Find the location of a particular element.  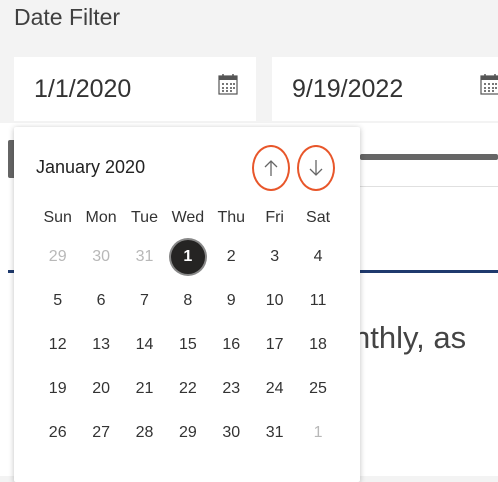

arrow-up-icon is located at coordinates (271, 168).